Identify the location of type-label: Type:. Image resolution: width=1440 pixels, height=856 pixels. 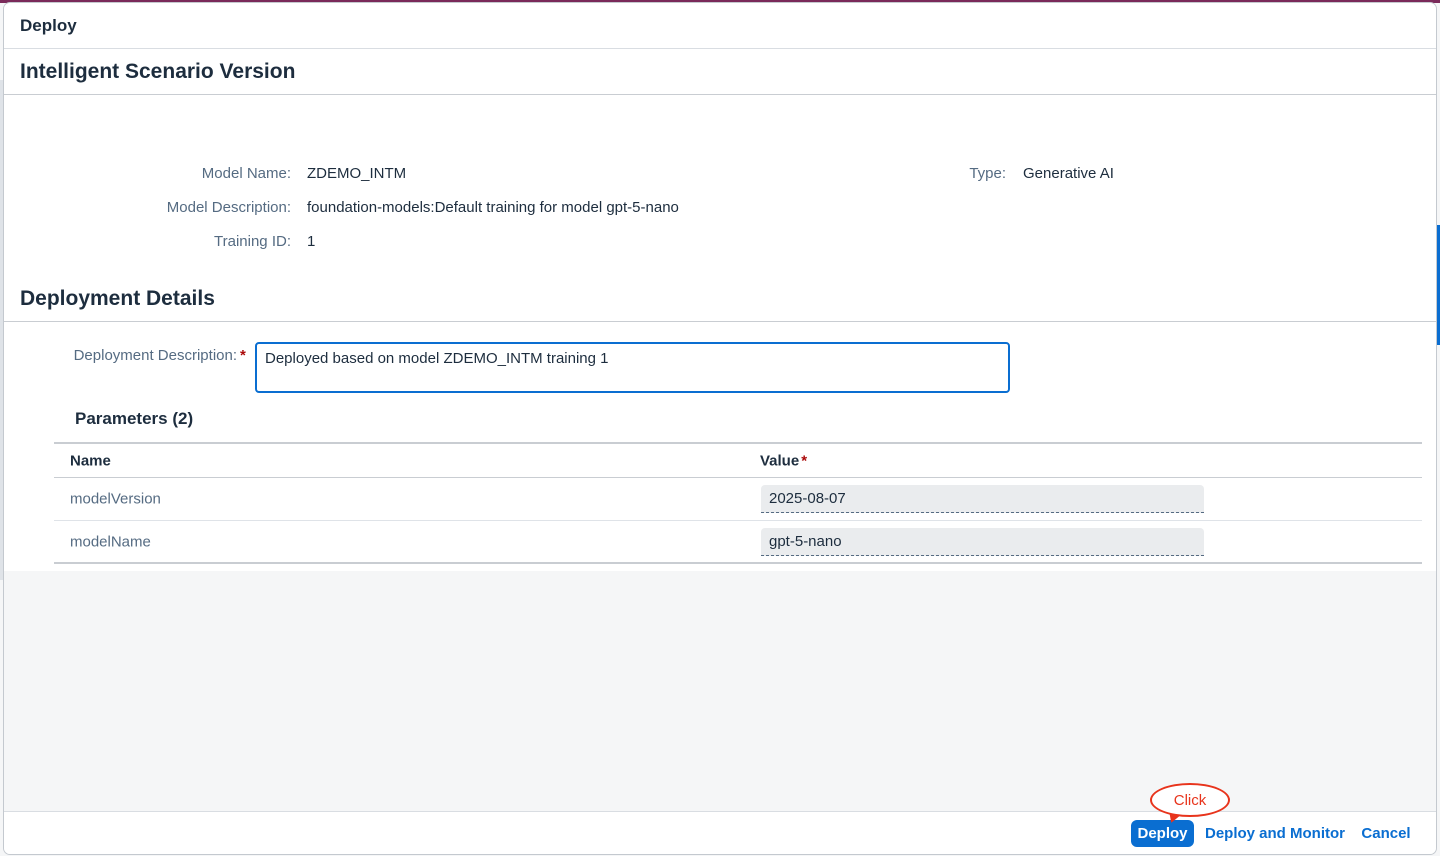
(987, 173).